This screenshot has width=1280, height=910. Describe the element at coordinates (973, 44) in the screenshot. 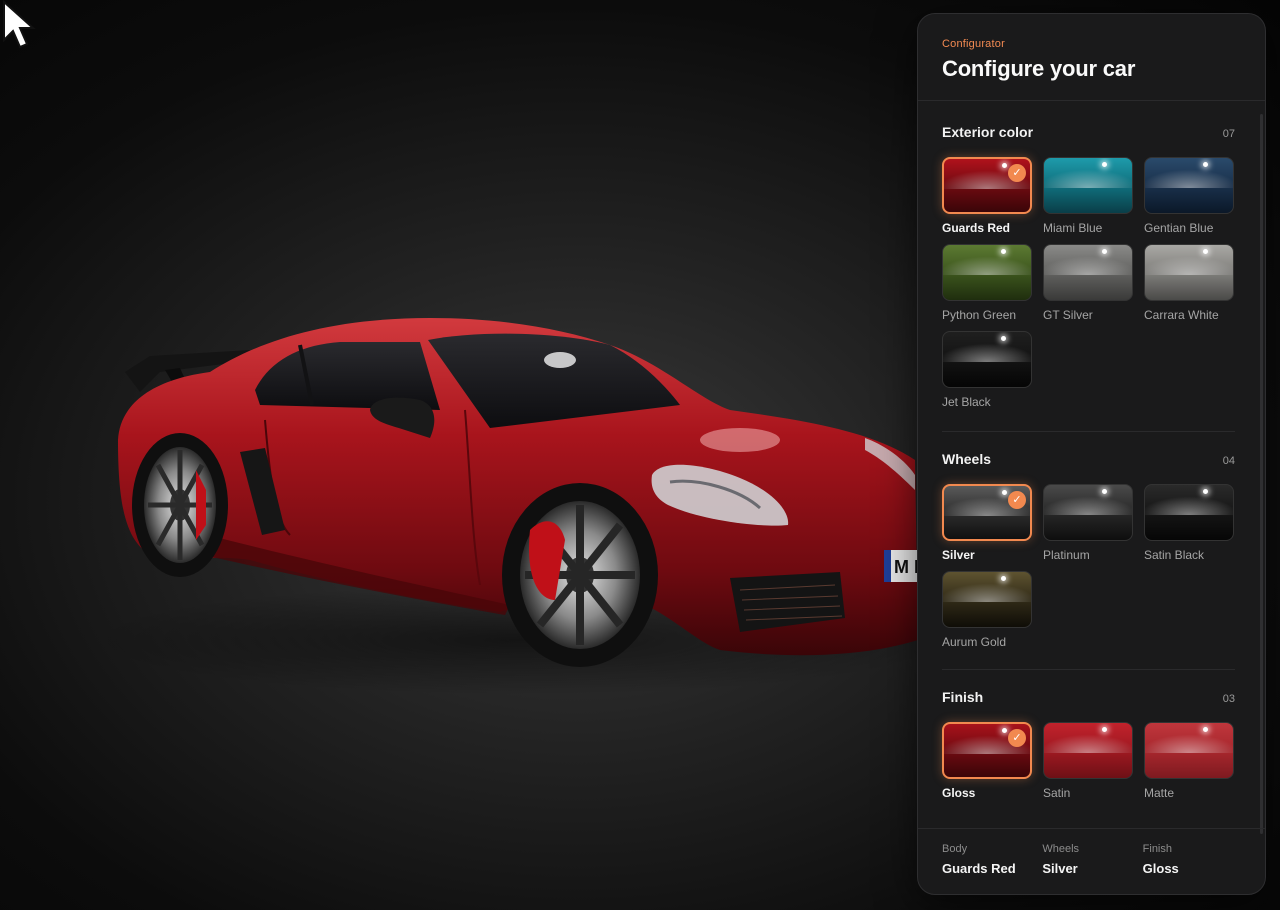

I see `panel-eyebrow: Configurator` at that location.